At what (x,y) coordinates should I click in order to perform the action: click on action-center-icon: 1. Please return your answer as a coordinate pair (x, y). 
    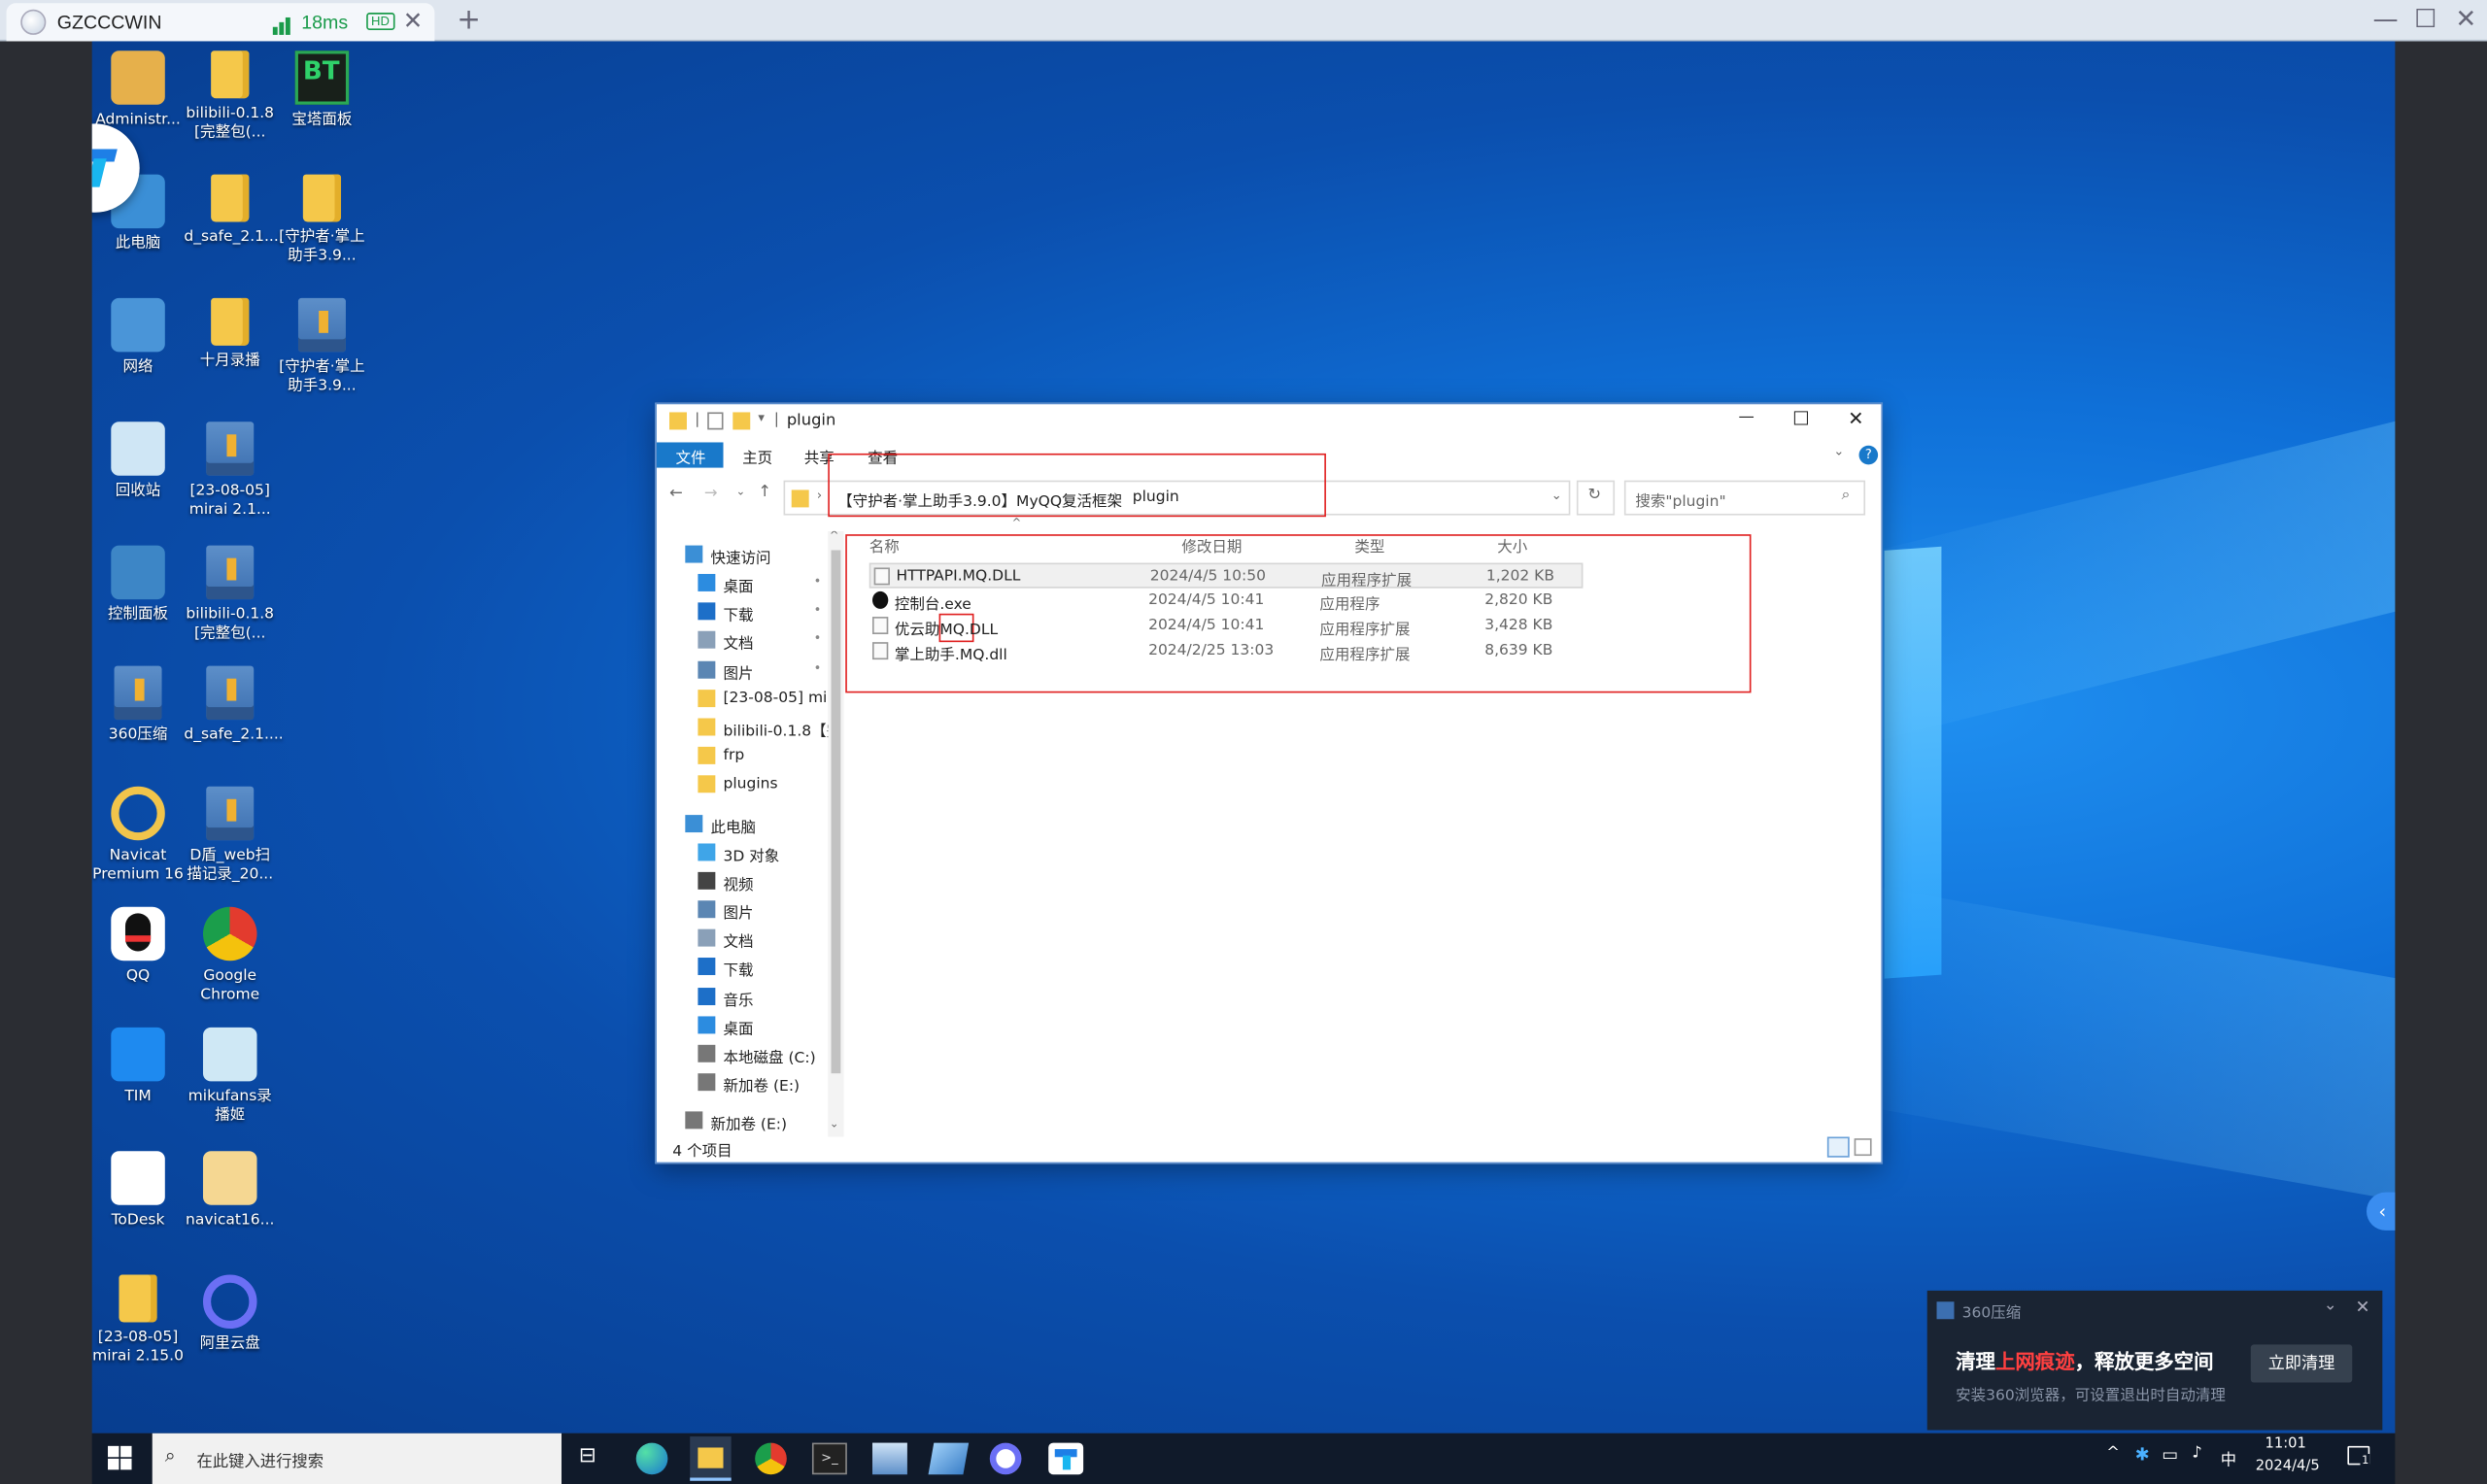
    Looking at the image, I should click on (2359, 1456).